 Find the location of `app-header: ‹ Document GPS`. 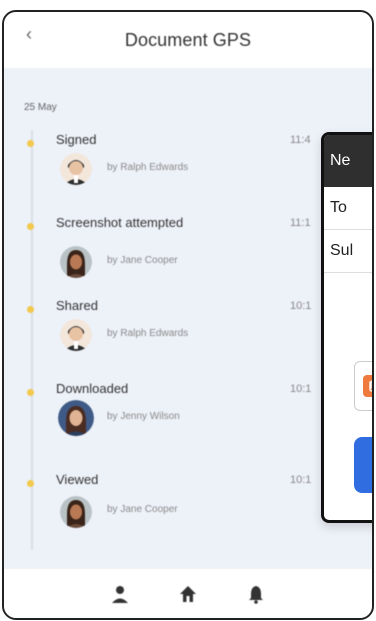

app-header: ‹ Document GPS is located at coordinates (188, 40).